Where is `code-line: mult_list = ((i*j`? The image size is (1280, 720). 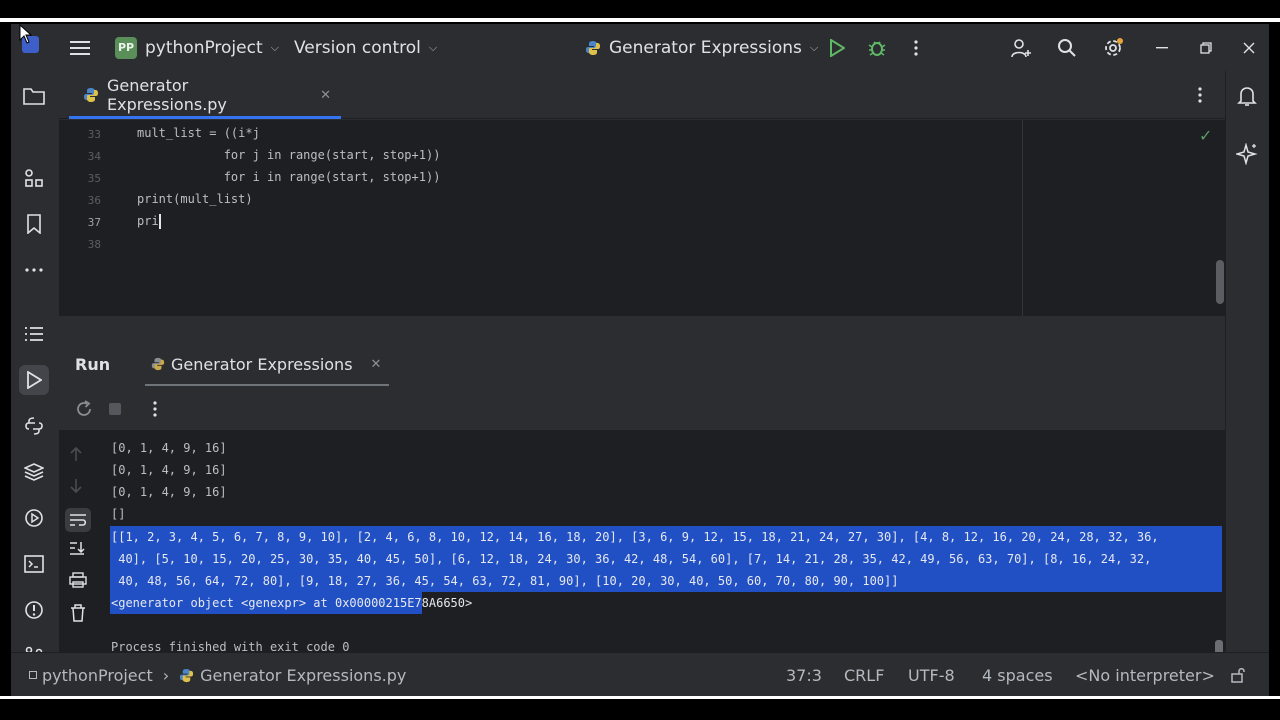 code-line: mult_list = ((i*j is located at coordinates (198, 133).